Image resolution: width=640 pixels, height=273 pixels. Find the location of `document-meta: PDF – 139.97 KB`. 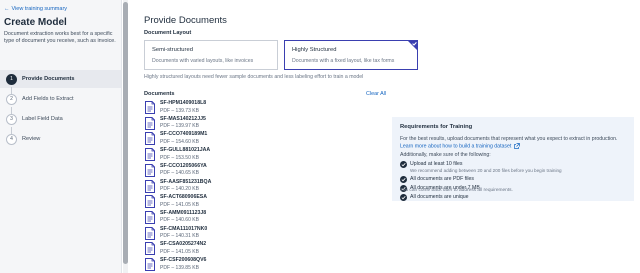

document-meta: PDF – 139.97 KB is located at coordinates (179, 126).